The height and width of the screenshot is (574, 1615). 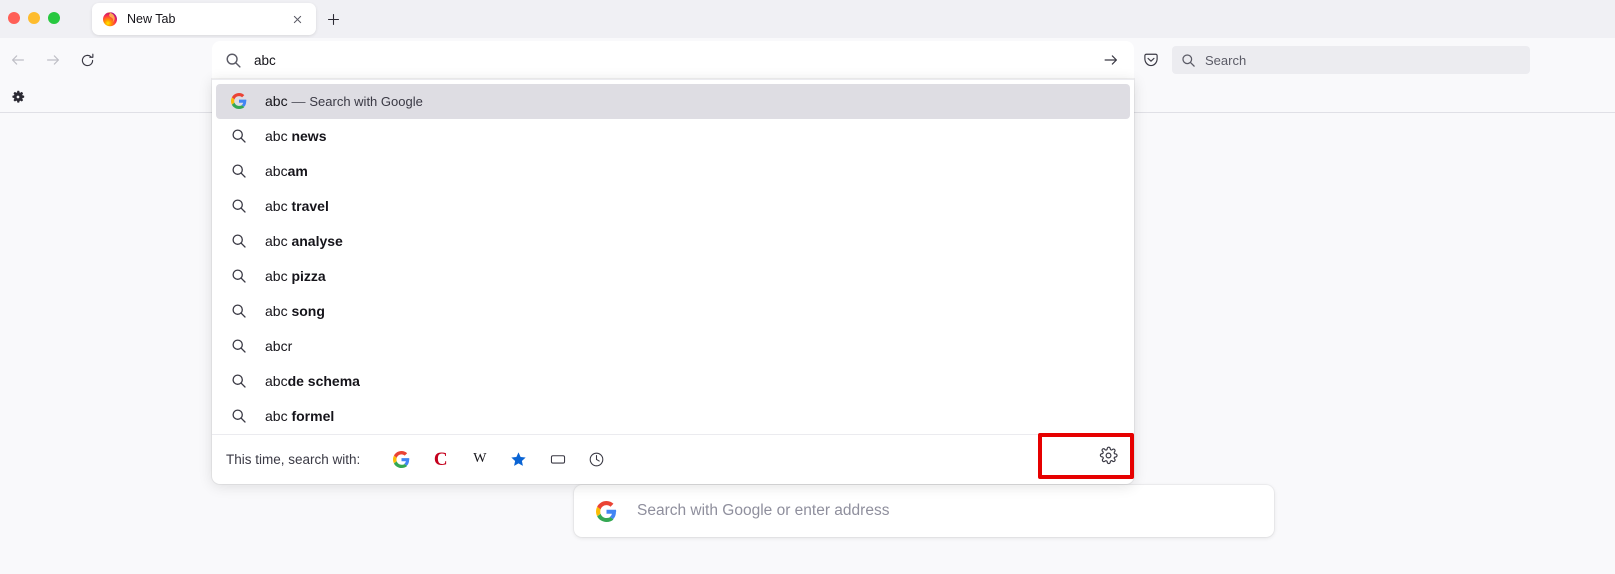 What do you see at coordinates (1351, 60) in the screenshot?
I see `toolbar-search-box: Search` at bounding box center [1351, 60].